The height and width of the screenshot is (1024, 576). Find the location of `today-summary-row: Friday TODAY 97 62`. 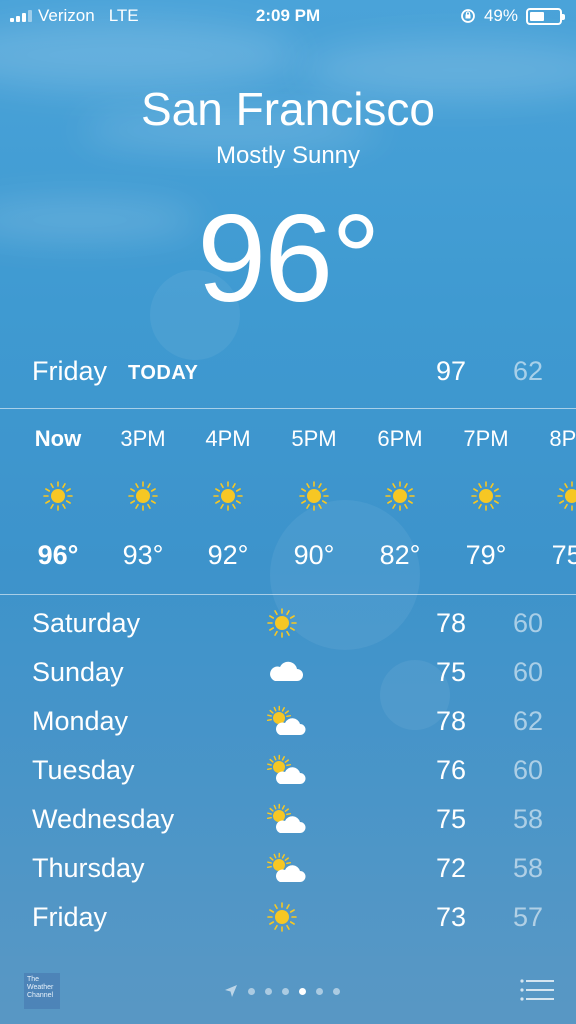

today-summary-row: Friday TODAY 97 62 is located at coordinates (288, 373).